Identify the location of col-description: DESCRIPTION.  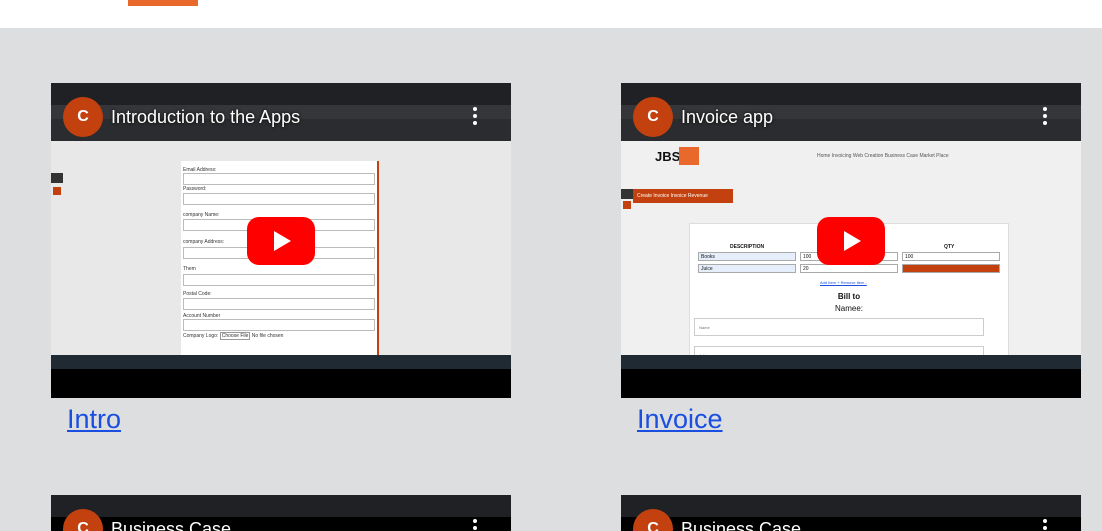
(747, 247).